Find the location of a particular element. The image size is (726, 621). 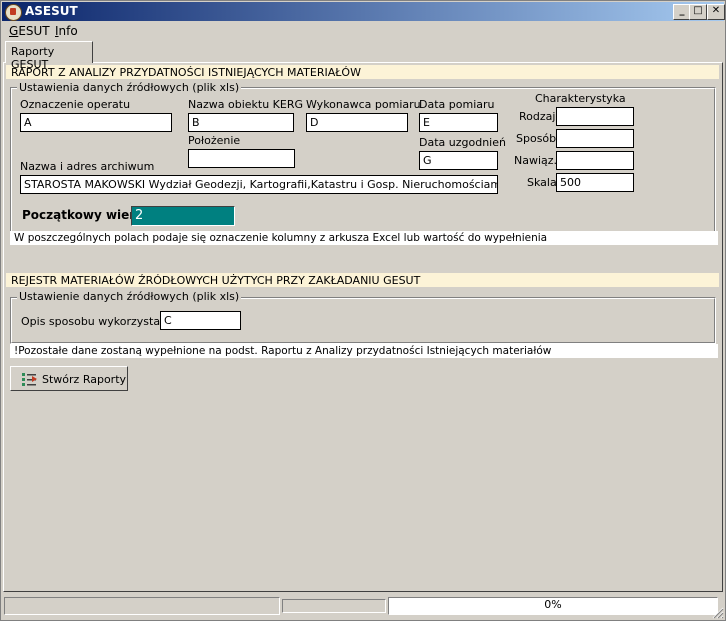

window-title: ASESUT is located at coordinates (51, 11).